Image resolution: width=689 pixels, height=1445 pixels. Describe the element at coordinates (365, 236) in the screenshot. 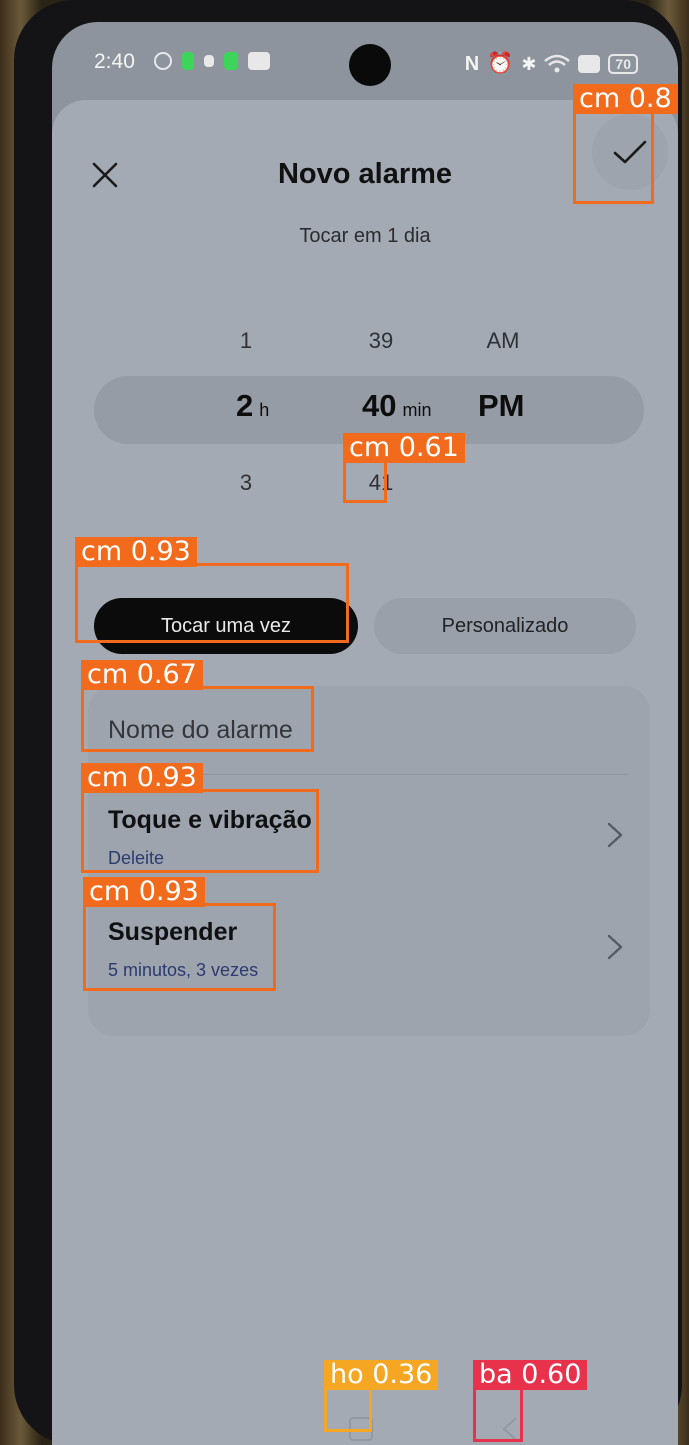

I see `ring-time-subtitle: Tocar em 1 dia` at that location.